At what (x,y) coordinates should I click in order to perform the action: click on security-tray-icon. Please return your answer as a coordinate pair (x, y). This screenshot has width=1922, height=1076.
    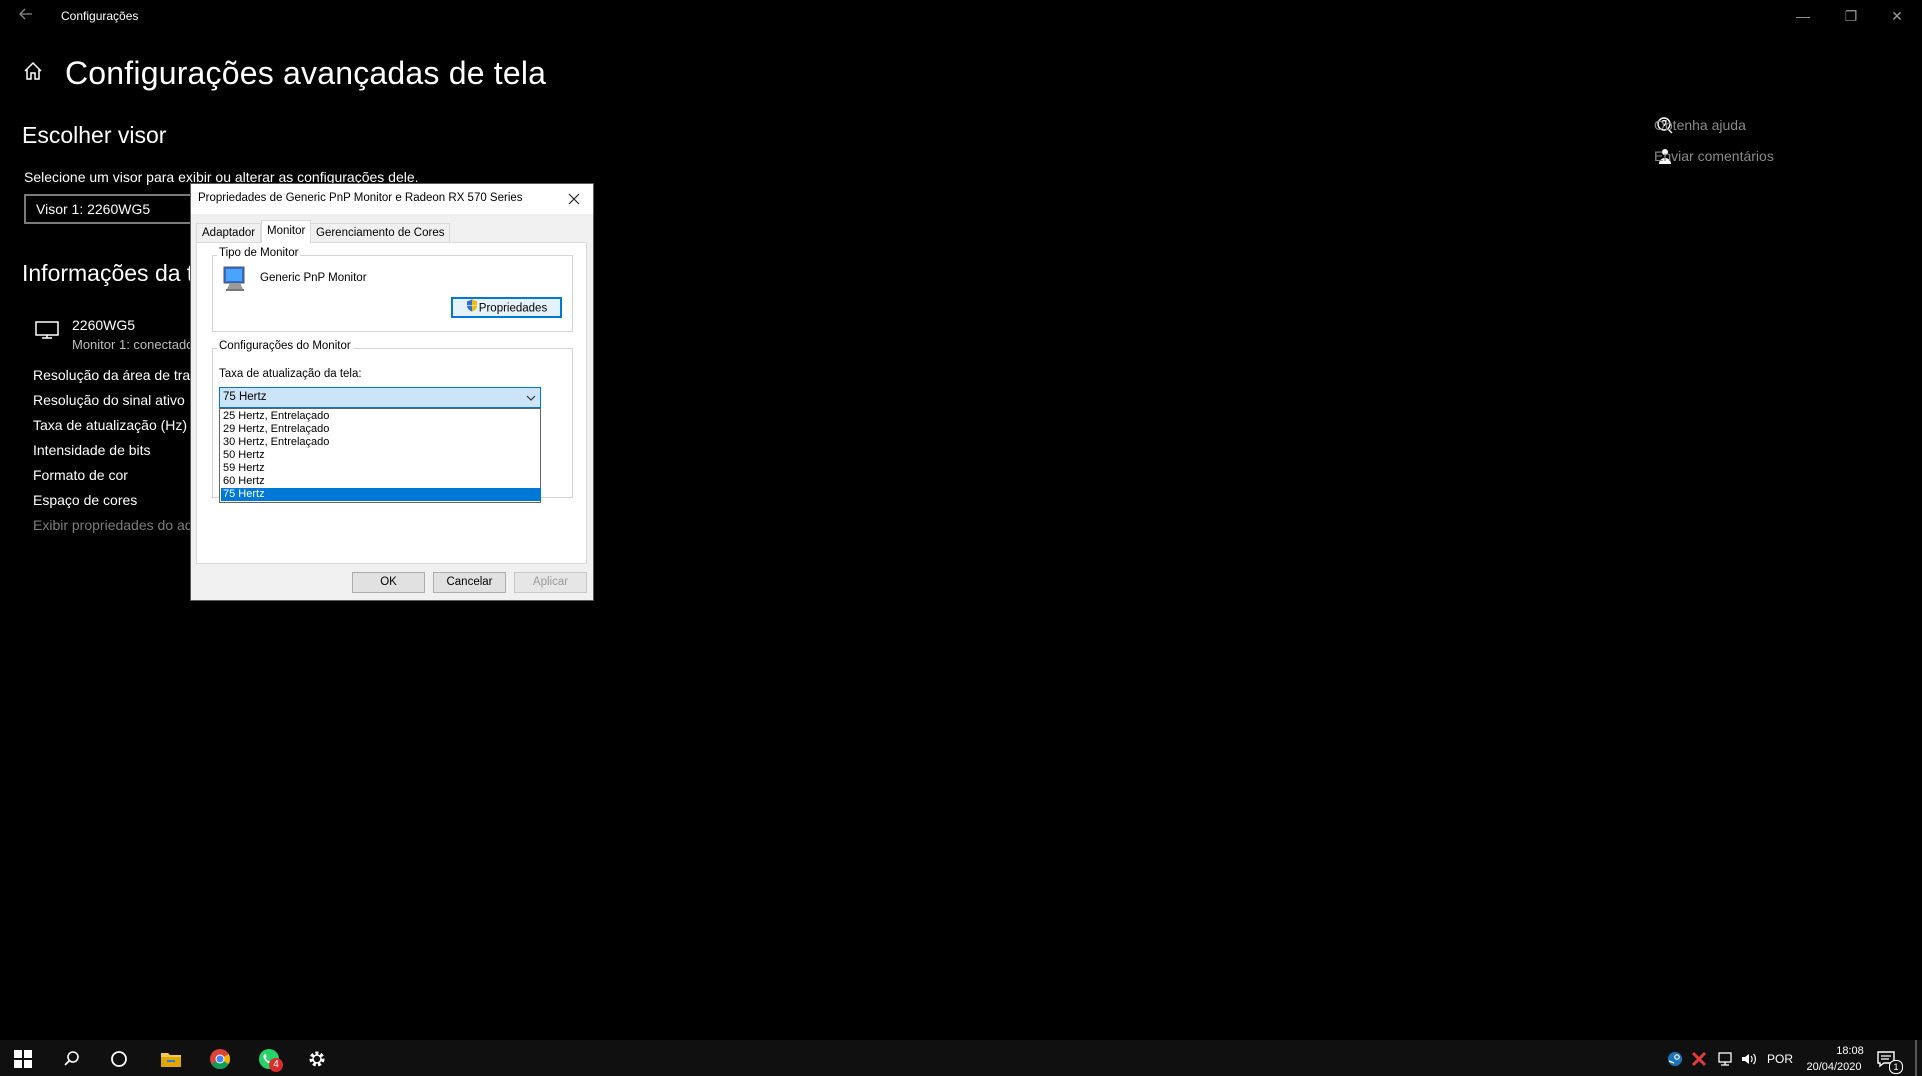
    Looking at the image, I should click on (1699, 1061).